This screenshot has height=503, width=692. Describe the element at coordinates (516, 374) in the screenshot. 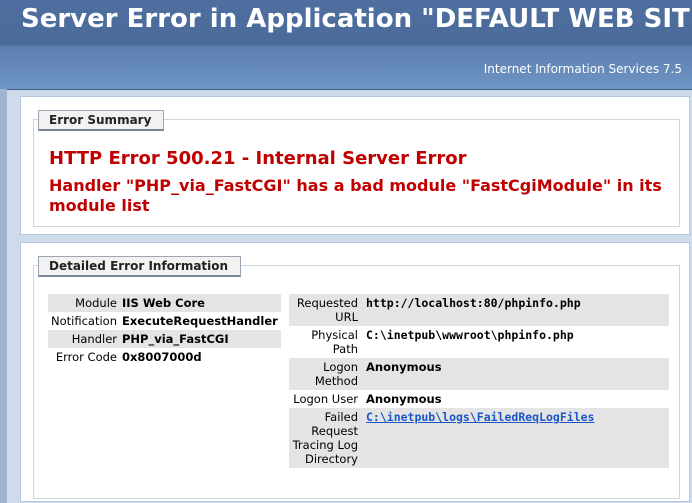

I see `logon-method-value: Anonymous` at that location.